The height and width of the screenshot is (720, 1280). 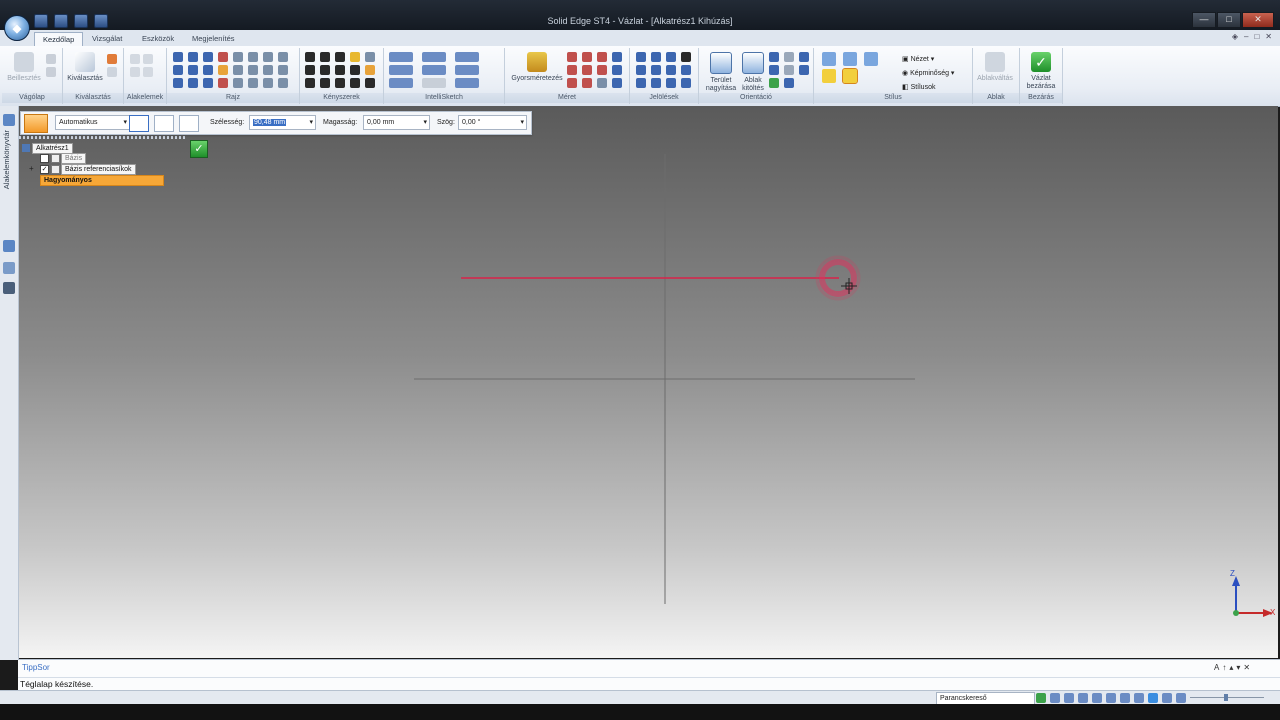 What do you see at coordinates (641, 57) in the screenshot?
I see `callout-icon` at bounding box center [641, 57].